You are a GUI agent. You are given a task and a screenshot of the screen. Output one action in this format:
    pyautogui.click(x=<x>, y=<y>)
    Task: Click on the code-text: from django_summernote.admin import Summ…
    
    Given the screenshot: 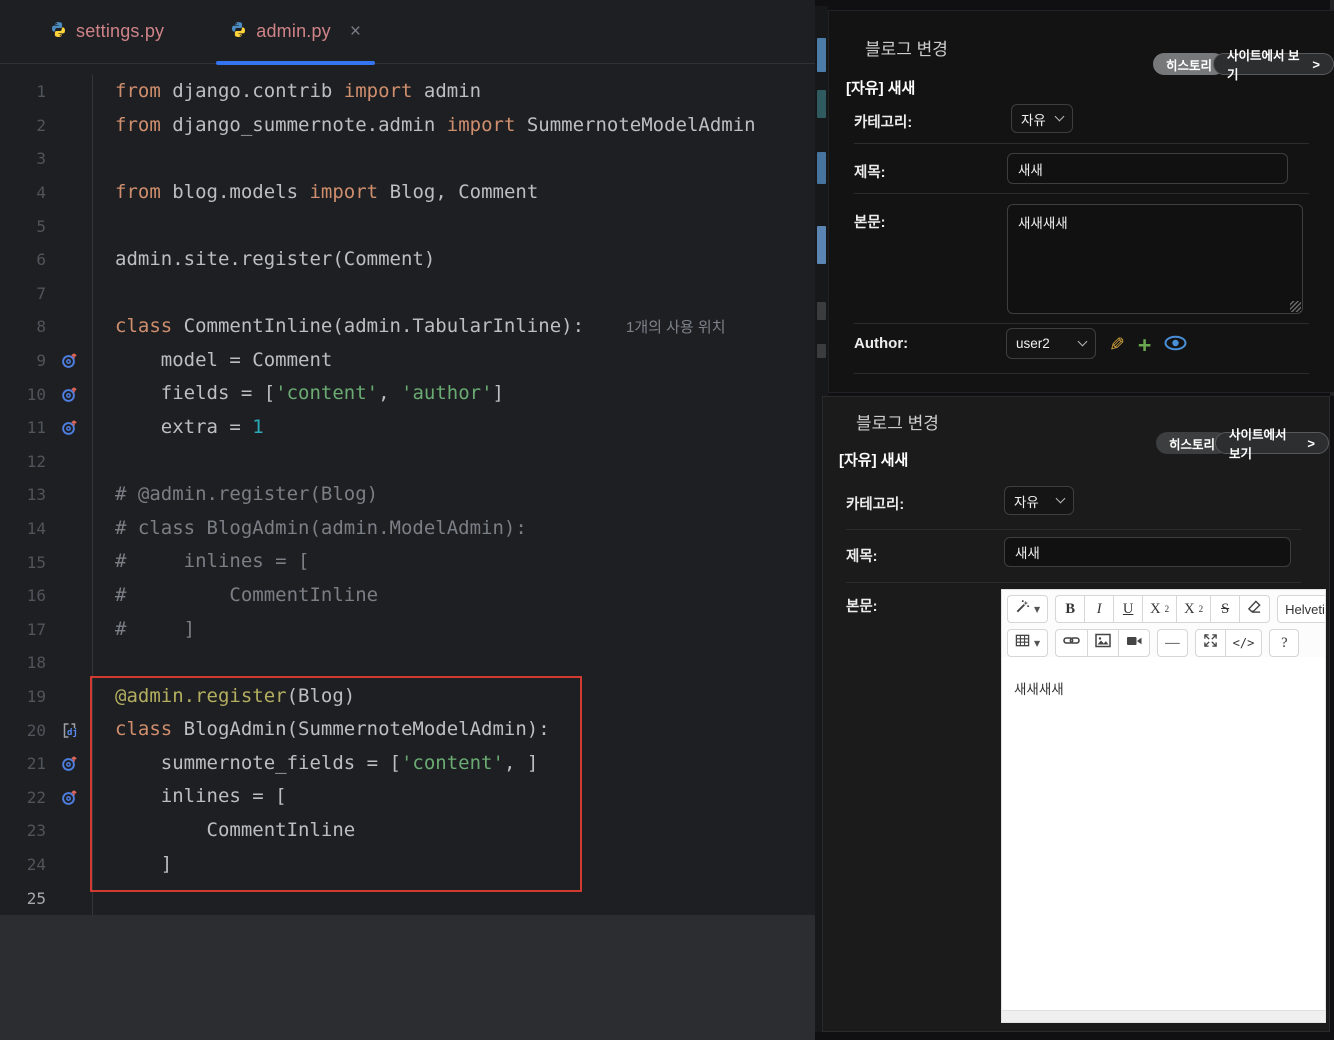 What is the action you would take?
    pyautogui.click(x=453, y=125)
    